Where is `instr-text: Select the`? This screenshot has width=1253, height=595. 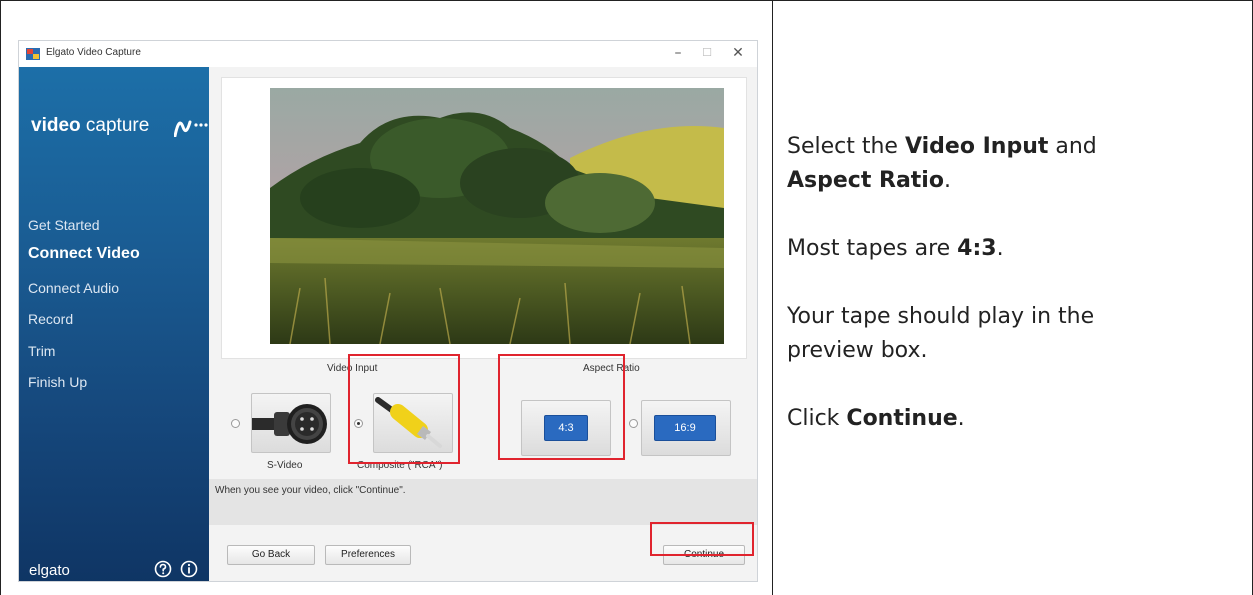 instr-text: Select the is located at coordinates (846, 146).